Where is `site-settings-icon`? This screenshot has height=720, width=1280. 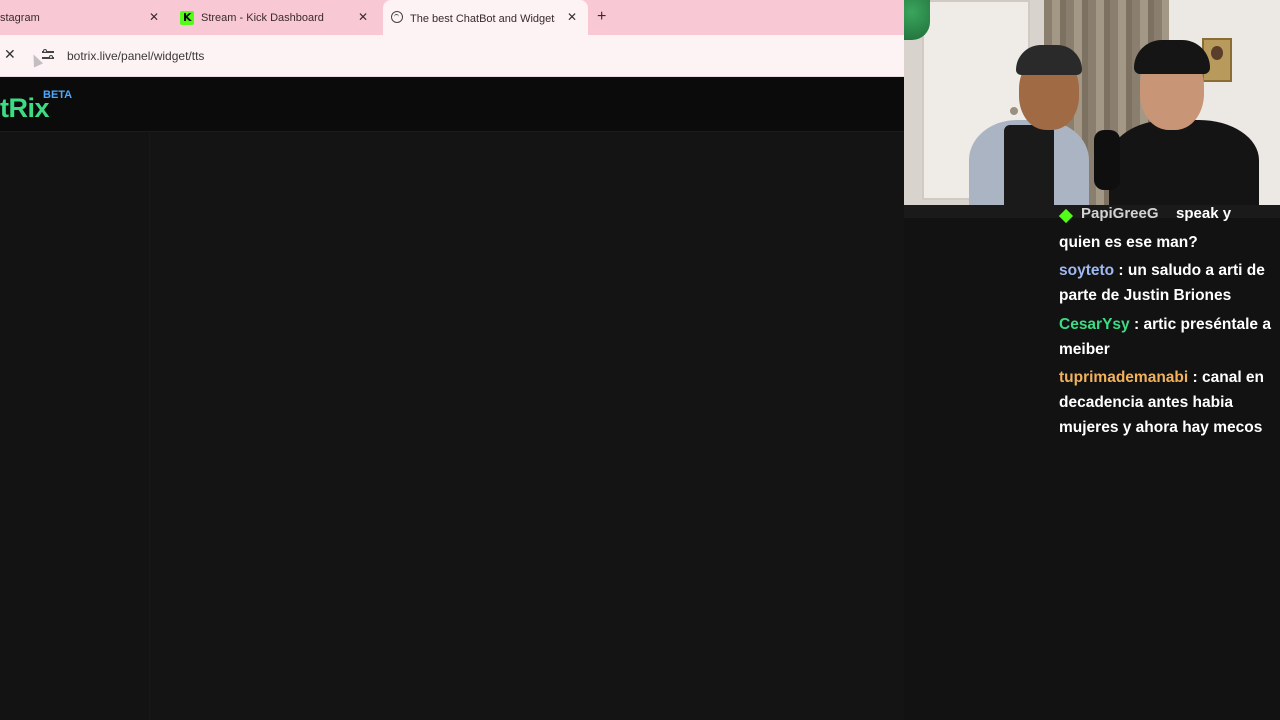 site-settings-icon is located at coordinates (49, 55).